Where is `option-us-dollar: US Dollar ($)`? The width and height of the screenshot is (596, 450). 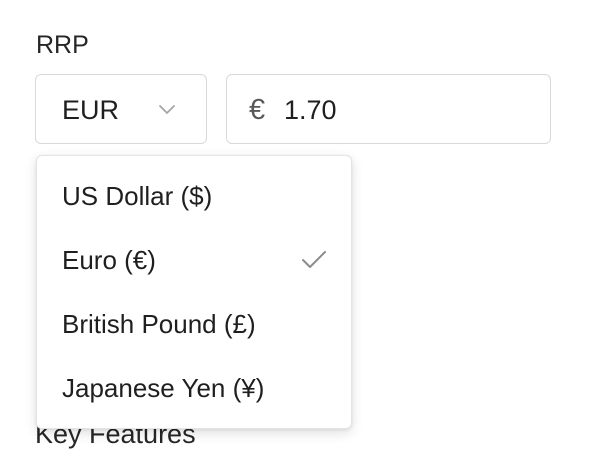 option-us-dollar: US Dollar ($) is located at coordinates (194, 196).